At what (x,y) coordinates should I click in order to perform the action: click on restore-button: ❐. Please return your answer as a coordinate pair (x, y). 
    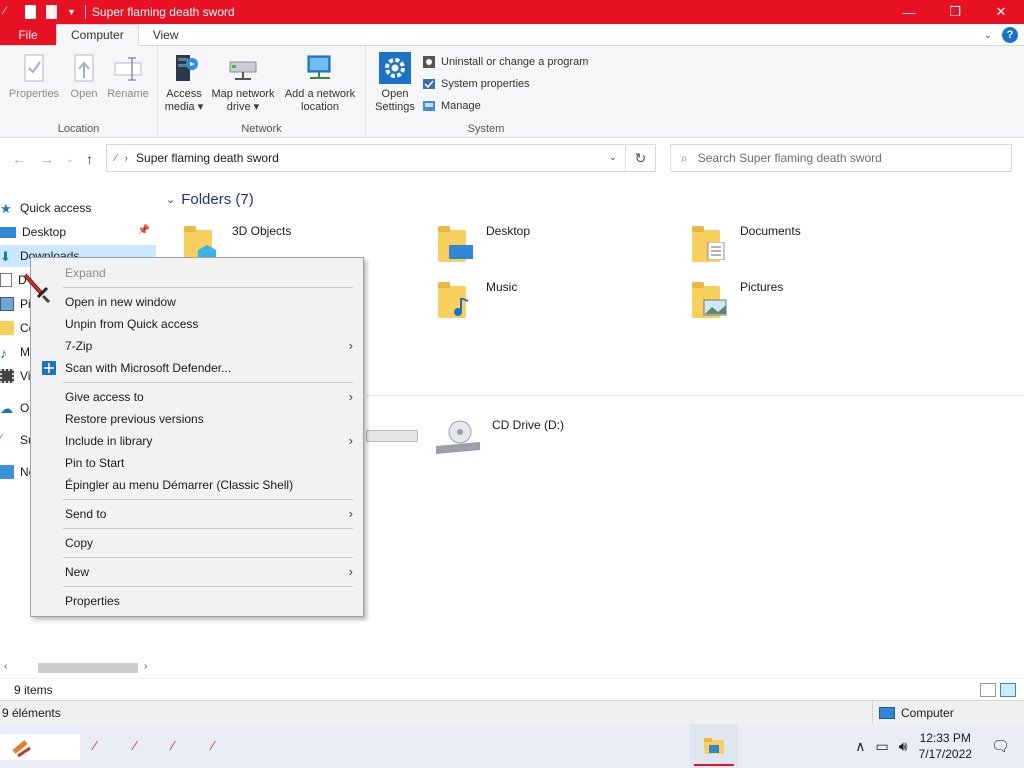
    Looking at the image, I should click on (955, 12).